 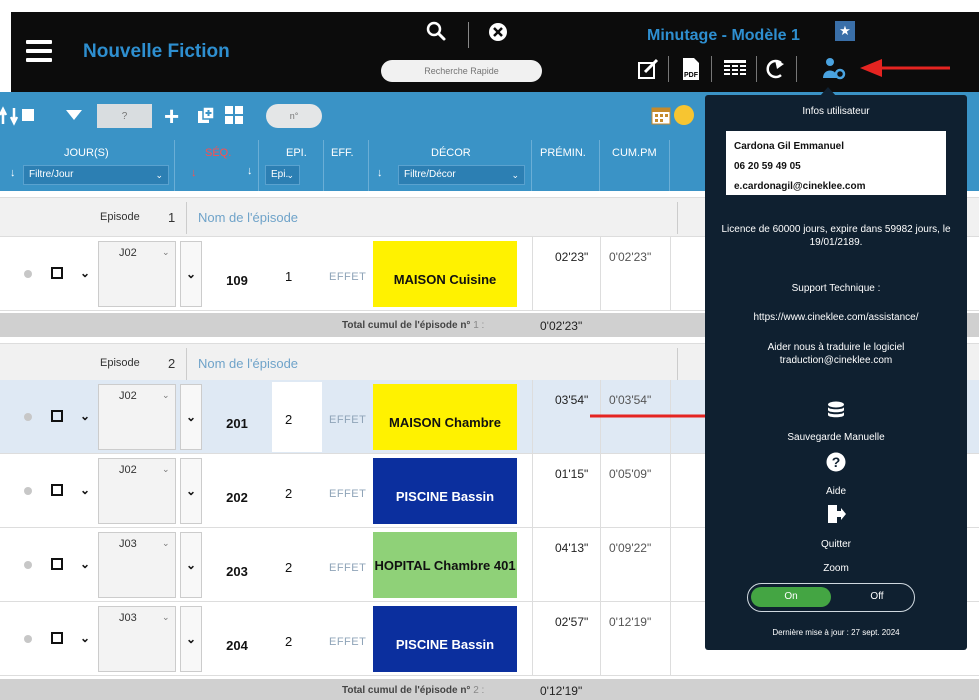 What do you see at coordinates (630, 622) in the screenshot?
I see `cumpm-value: 0'12'19"` at bounding box center [630, 622].